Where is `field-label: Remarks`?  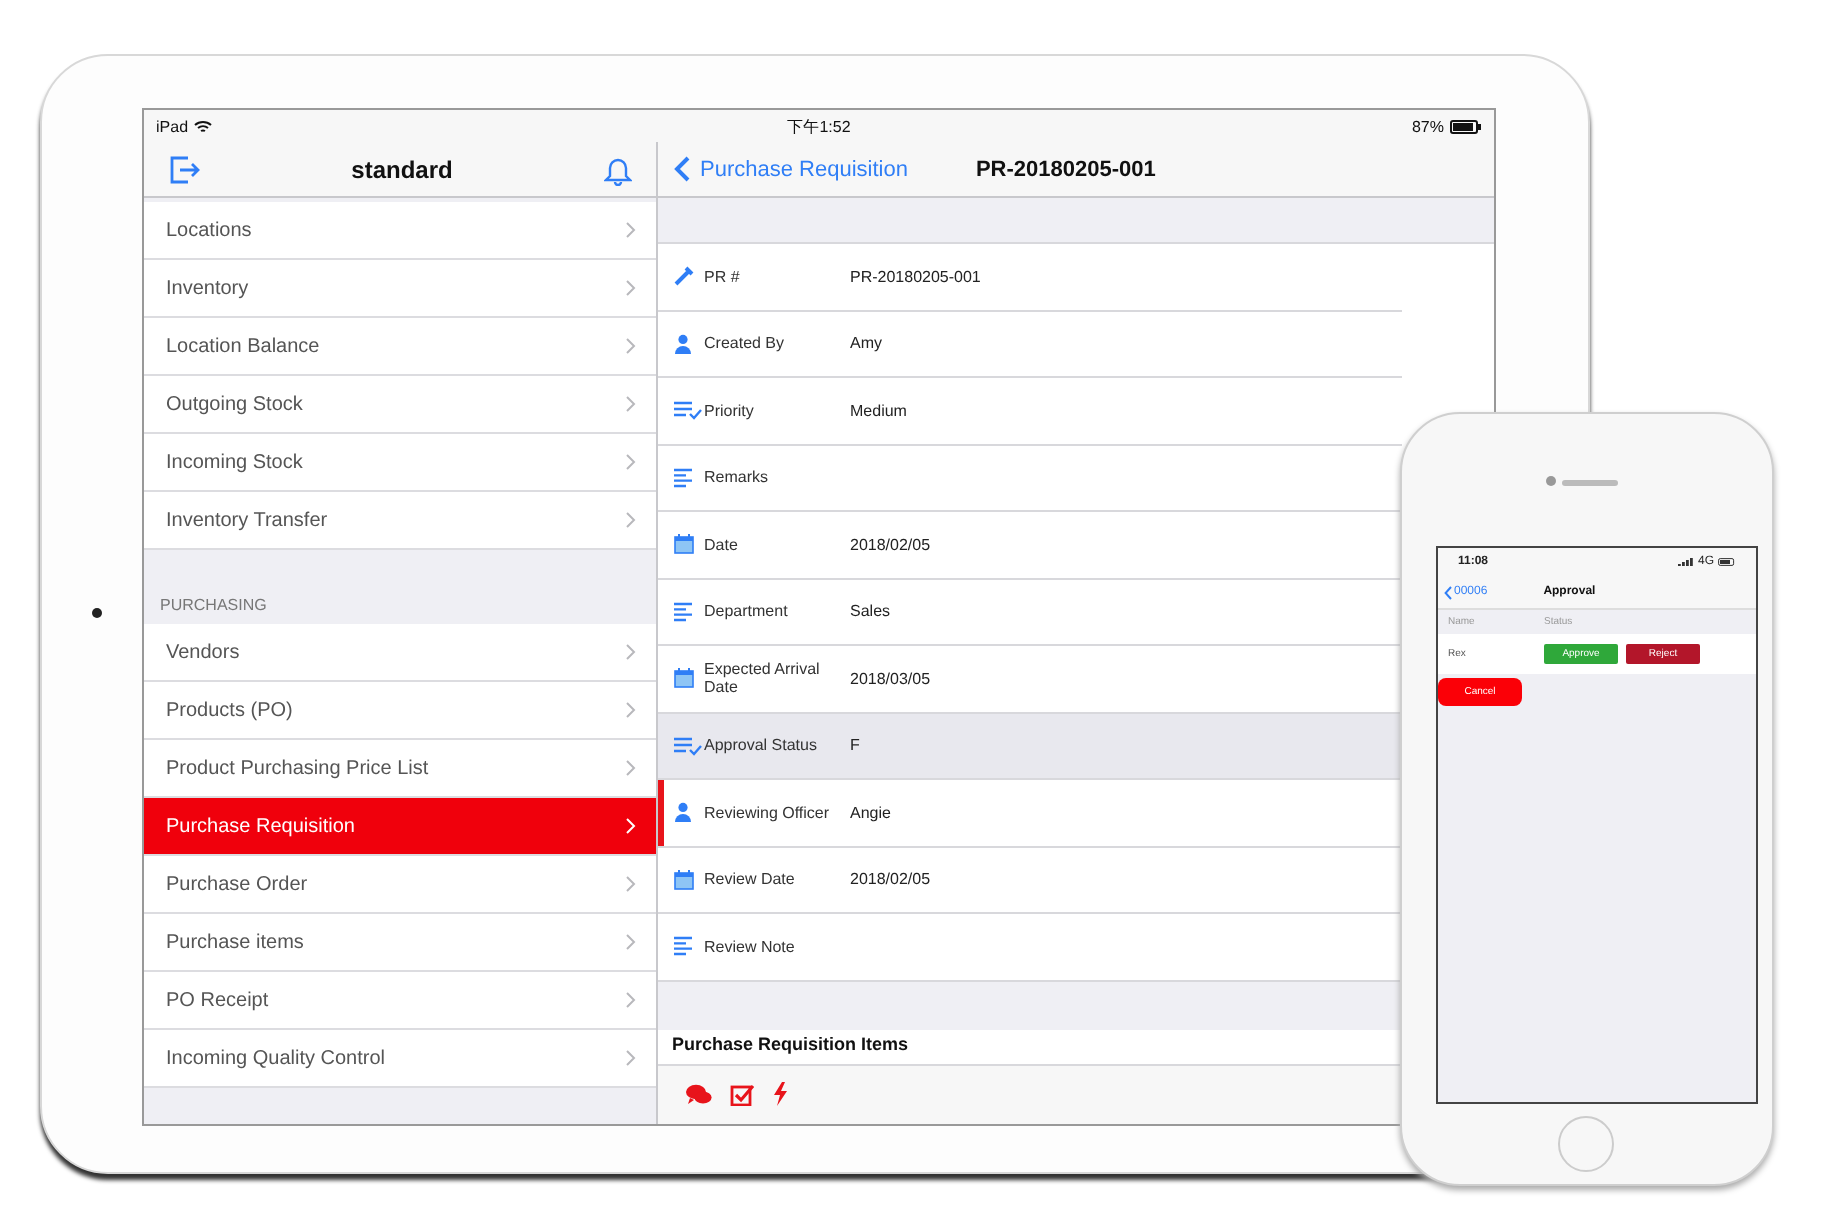 field-label: Remarks is located at coordinates (737, 477).